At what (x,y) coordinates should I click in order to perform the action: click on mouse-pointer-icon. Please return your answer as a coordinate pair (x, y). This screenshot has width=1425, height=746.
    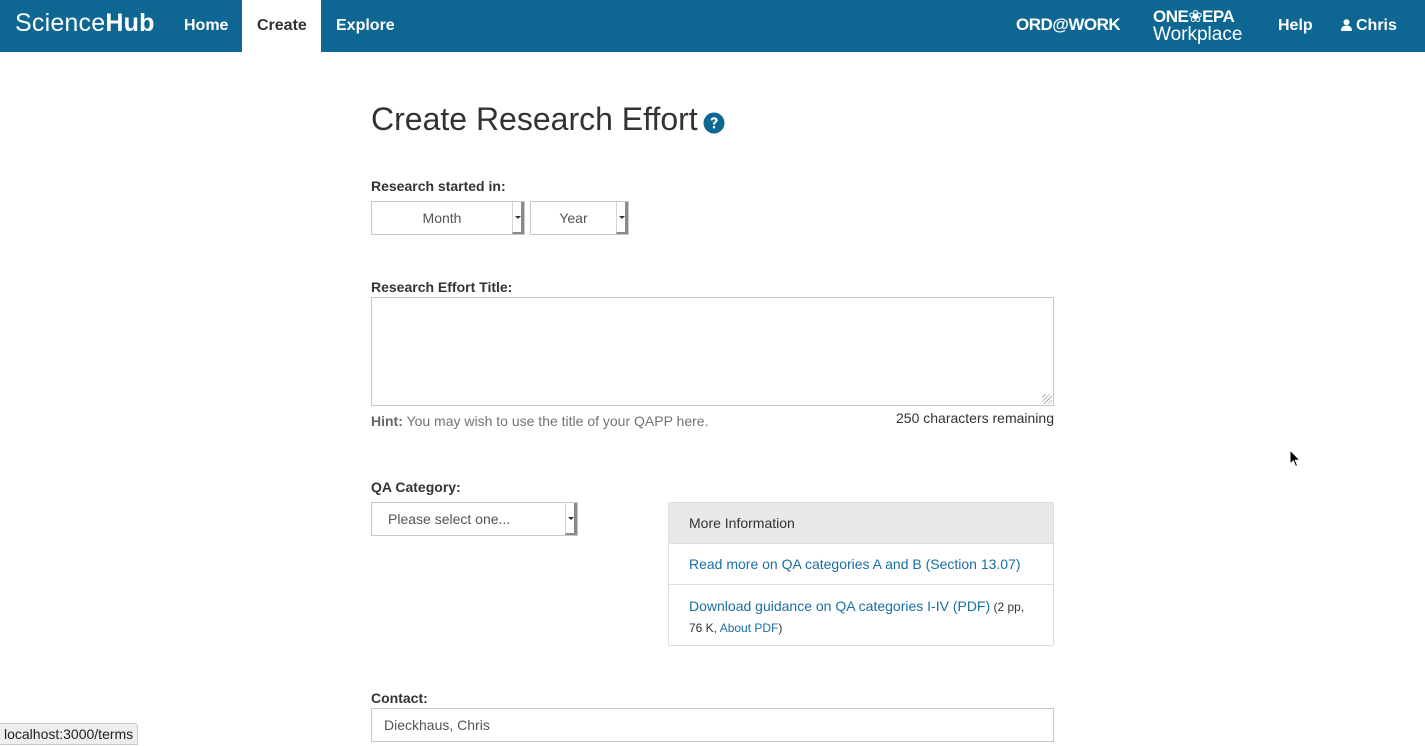
    Looking at the image, I should click on (1295, 460).